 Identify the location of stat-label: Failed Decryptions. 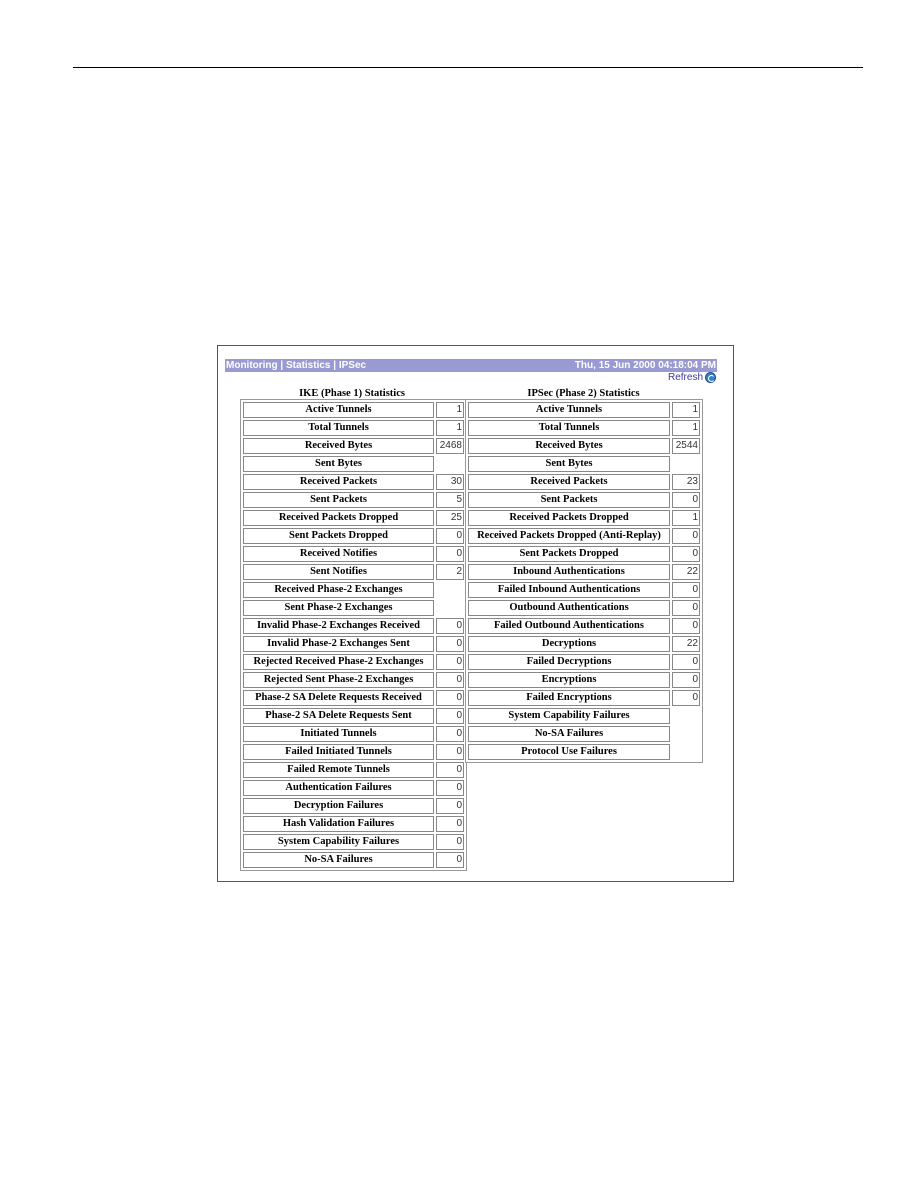
(569, 662).